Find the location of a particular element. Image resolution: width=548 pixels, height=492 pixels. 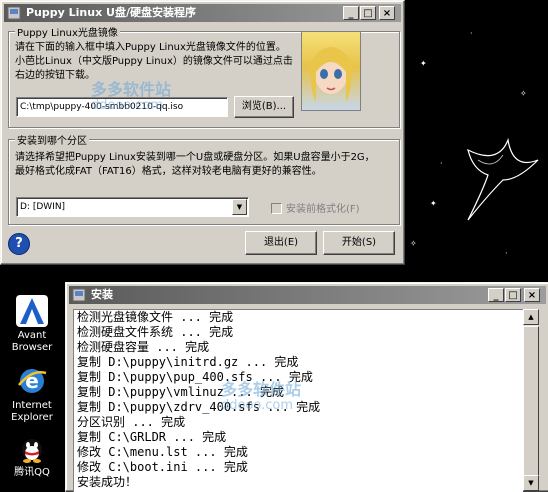

drive-select: D: [DWIN] ▼ is located at coordinates (132, 207).